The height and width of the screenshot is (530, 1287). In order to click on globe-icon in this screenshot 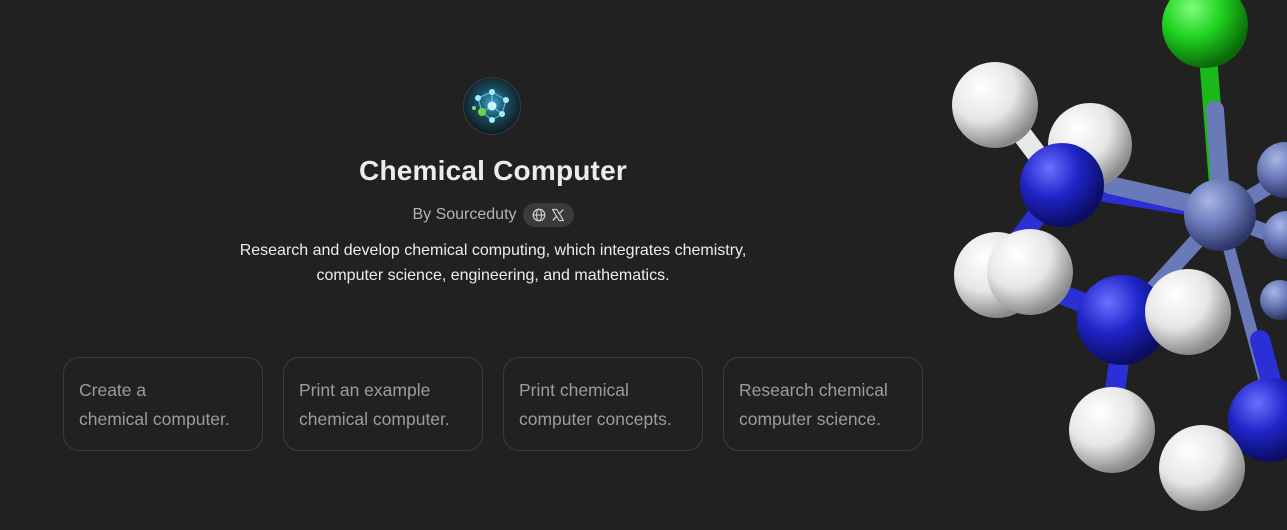, I will do `click(539, 215)`.